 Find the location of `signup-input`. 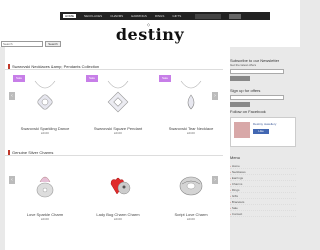

signup-input is located at coordinates (257, 97).